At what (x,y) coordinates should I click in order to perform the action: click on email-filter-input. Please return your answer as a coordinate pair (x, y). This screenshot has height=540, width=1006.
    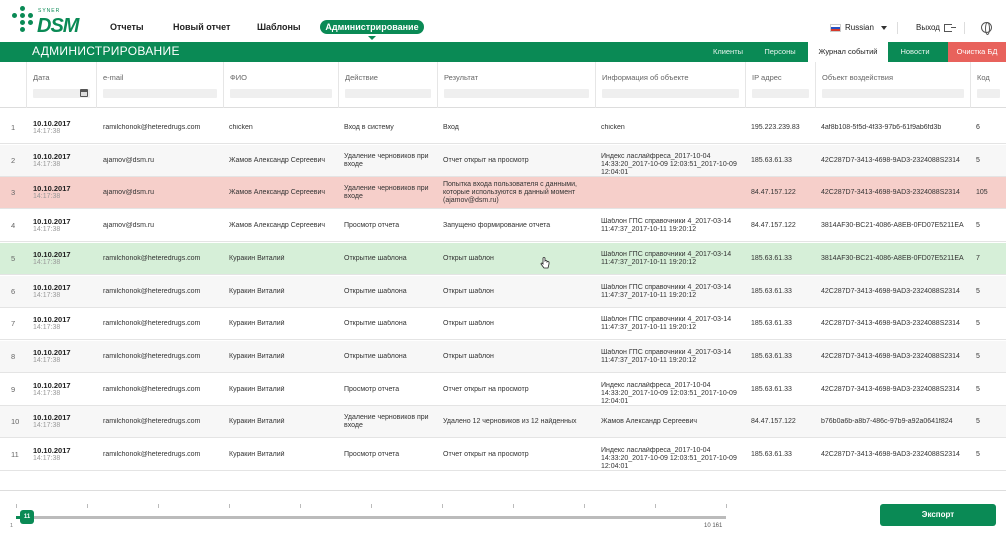
    Looking at the image, I should click on (160, 93).